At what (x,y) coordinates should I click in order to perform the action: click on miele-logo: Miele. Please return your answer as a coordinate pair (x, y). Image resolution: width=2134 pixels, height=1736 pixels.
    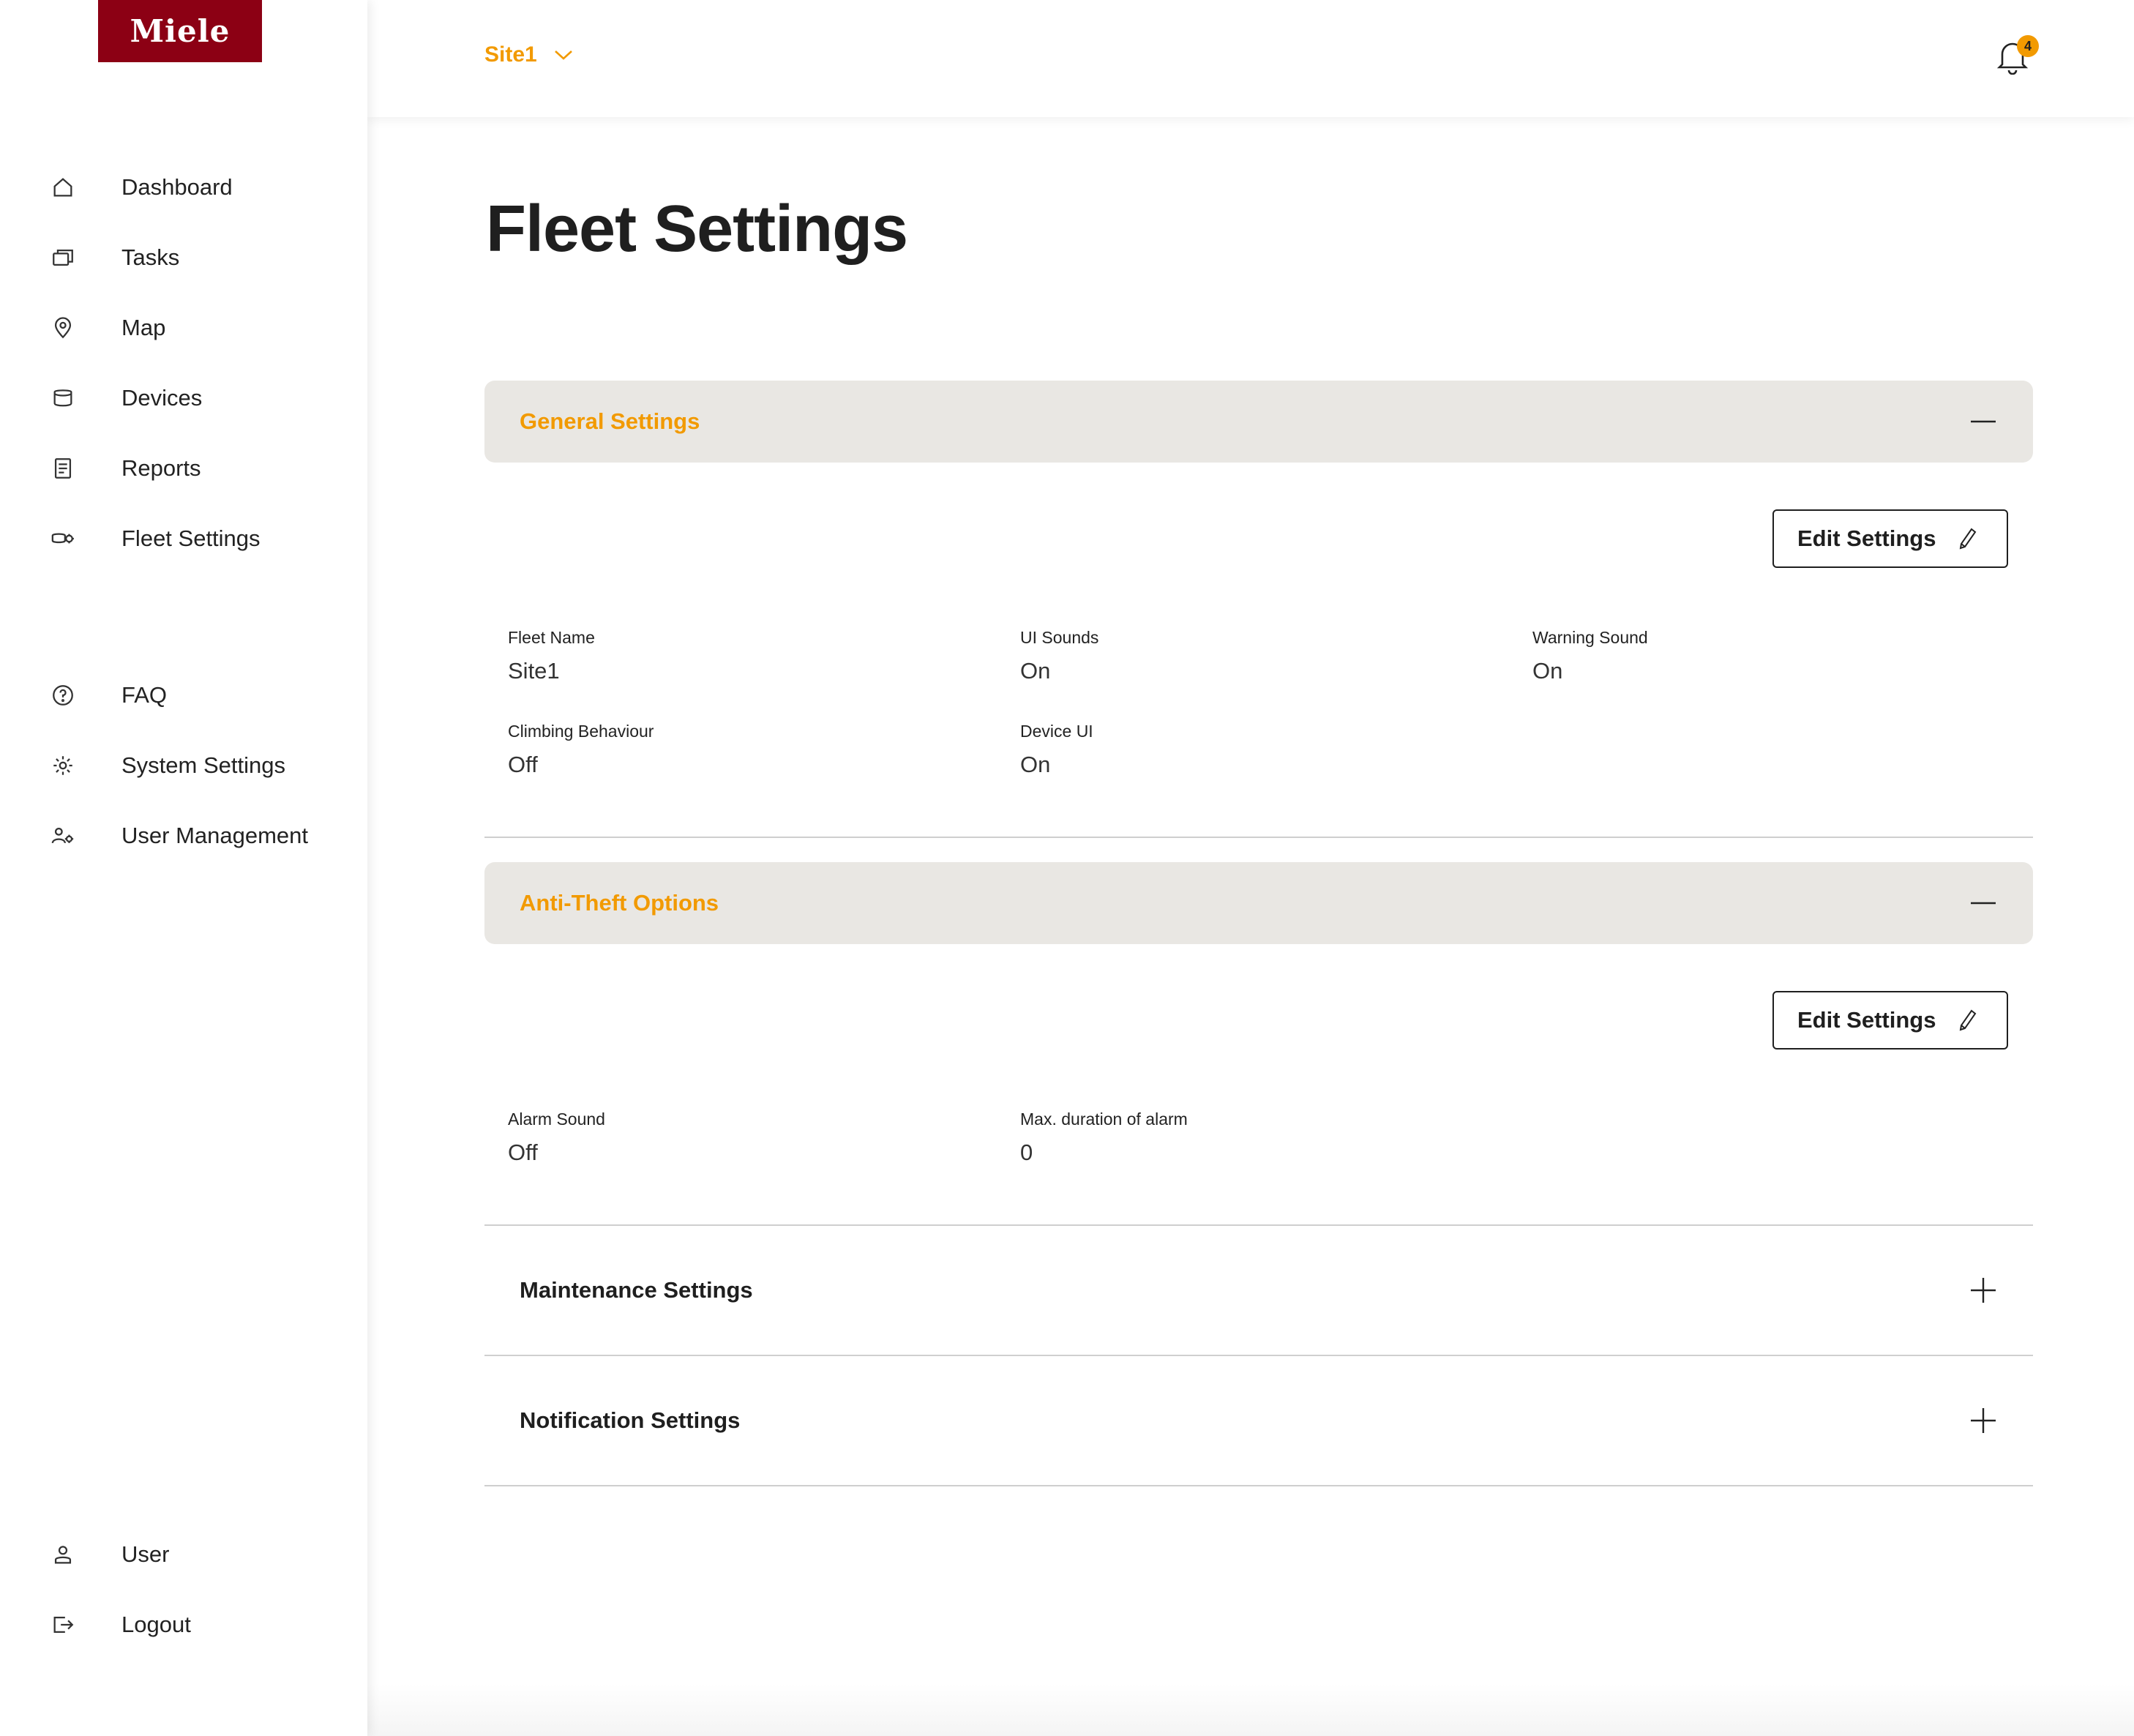
    Looking at the image, I should click on (180, 31).